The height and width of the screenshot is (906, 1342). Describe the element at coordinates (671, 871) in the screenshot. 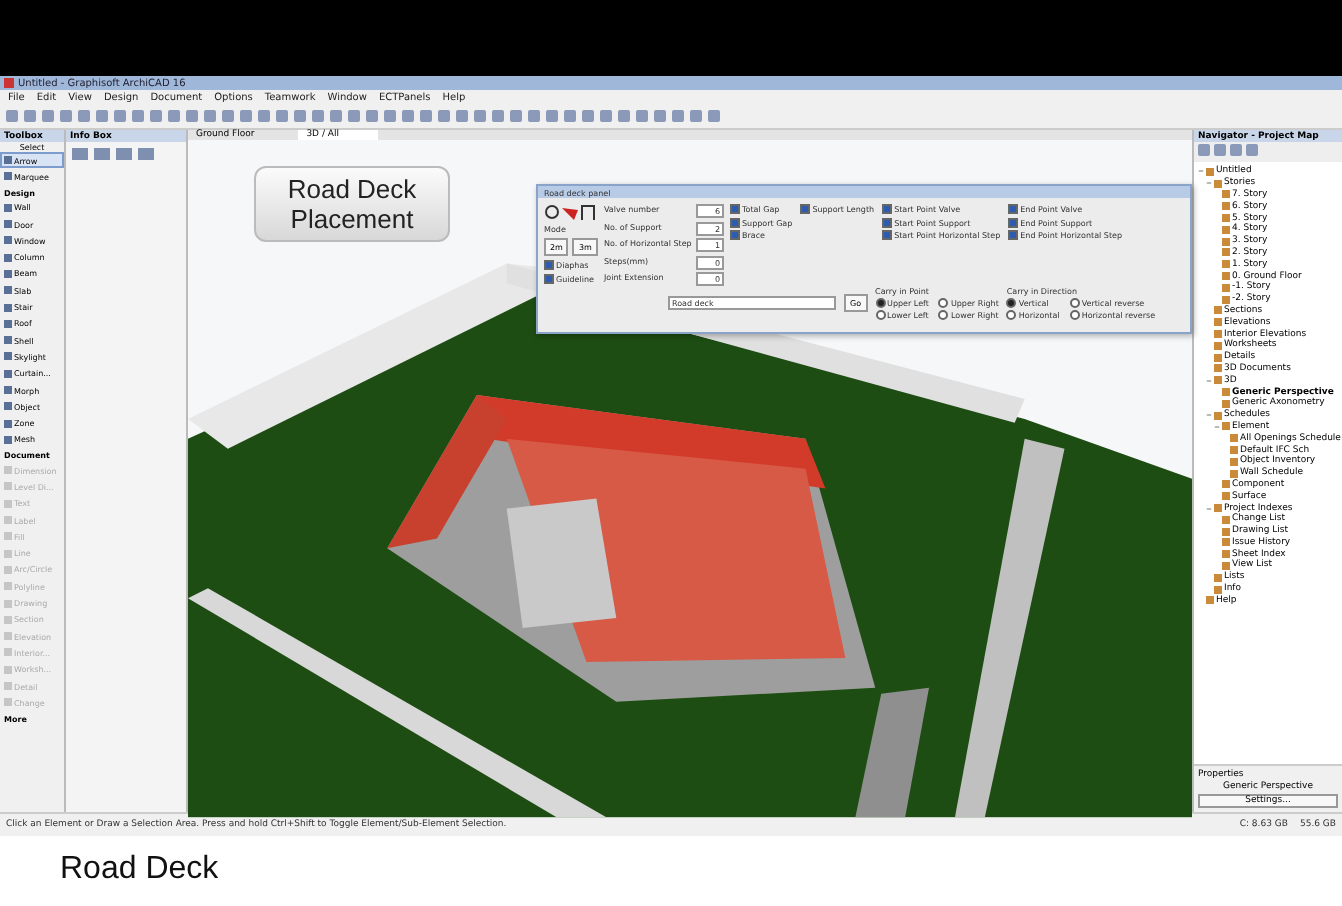

I see `caption-text: Road Deck` at that location.